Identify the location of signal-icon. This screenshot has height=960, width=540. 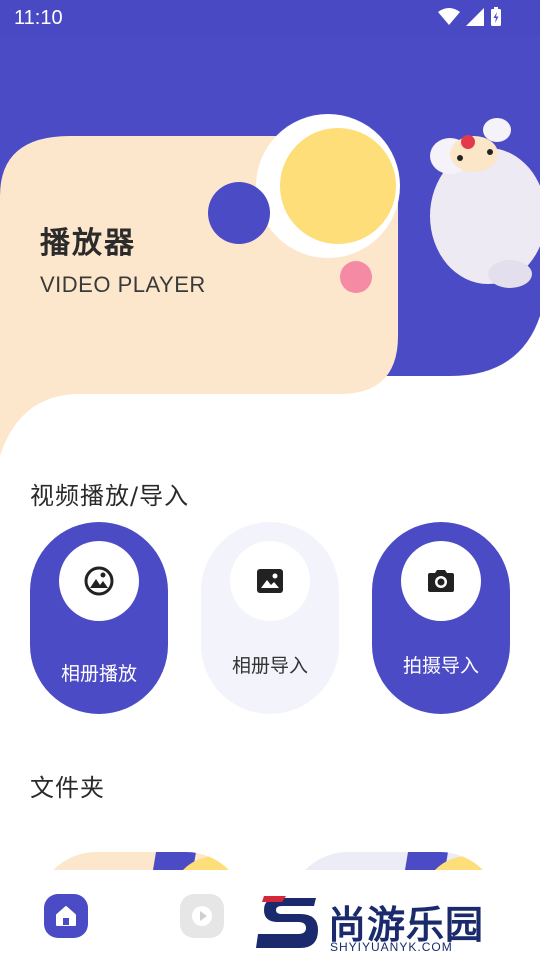
(475, 17).